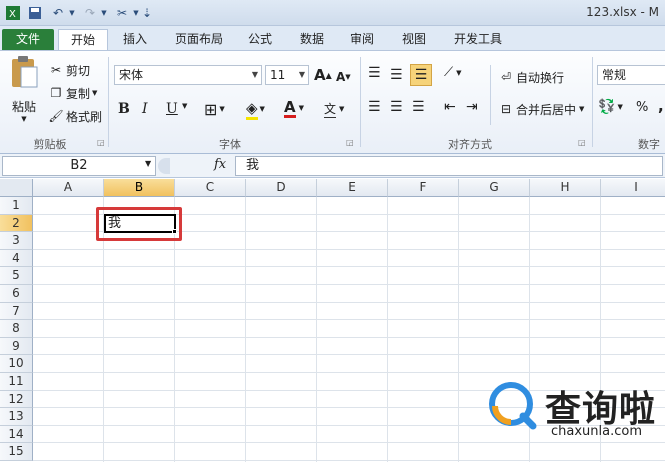 This screenshot has width=665, height=462. What do you see at coordinates (16, 452) in the screenshot?
I see `row-header-15: 15` at bounding box center [16, 452].